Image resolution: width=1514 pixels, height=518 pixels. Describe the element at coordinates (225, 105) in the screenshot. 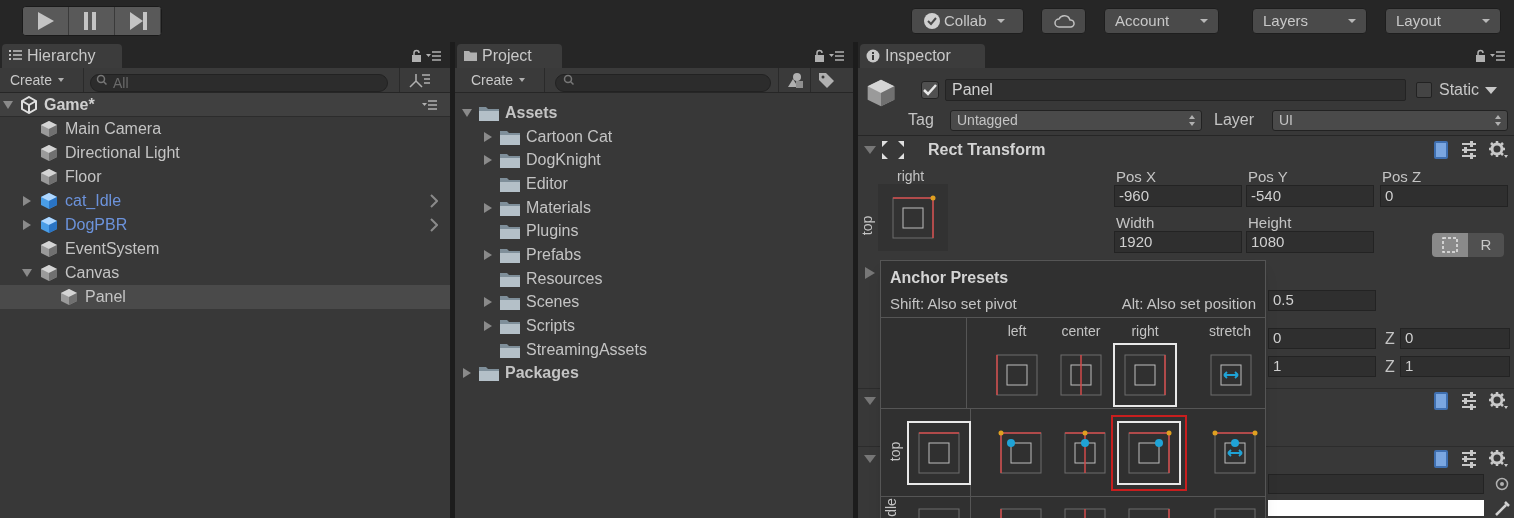

I see `scene-header: Game*` at that location.